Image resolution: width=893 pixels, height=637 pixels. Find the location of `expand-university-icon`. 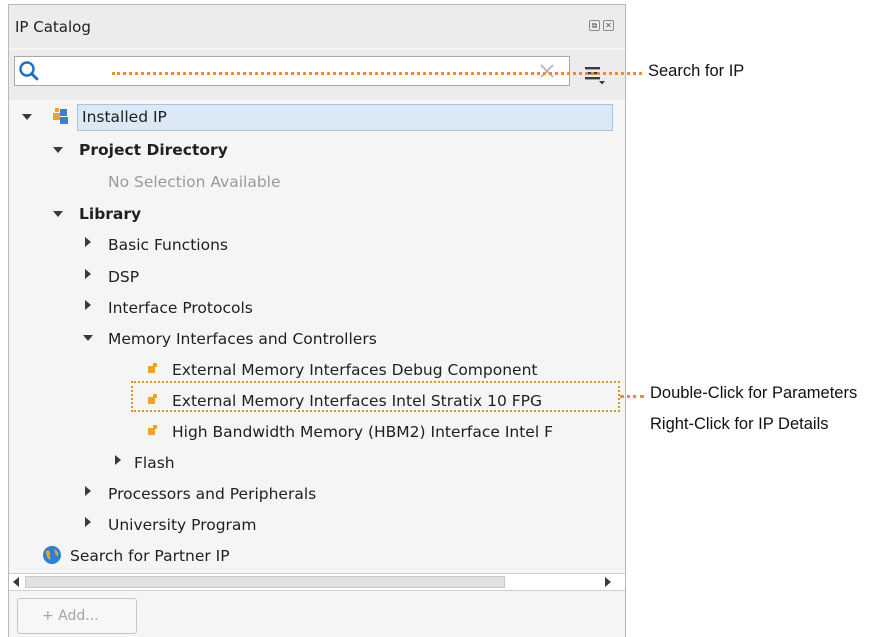

expand-university-icon is located at coordinates (88, 522).